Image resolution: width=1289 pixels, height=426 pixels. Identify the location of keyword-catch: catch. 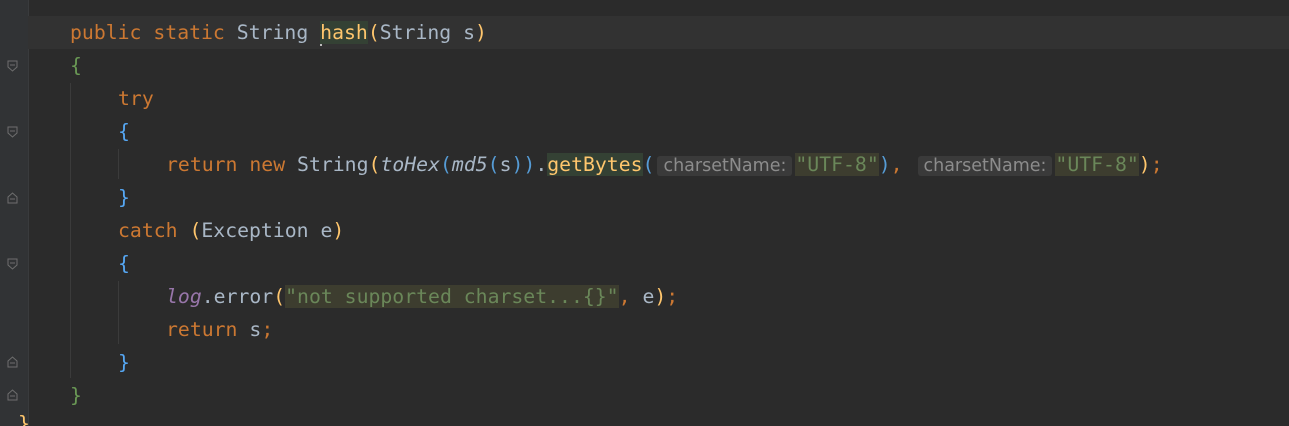
(148, 230).